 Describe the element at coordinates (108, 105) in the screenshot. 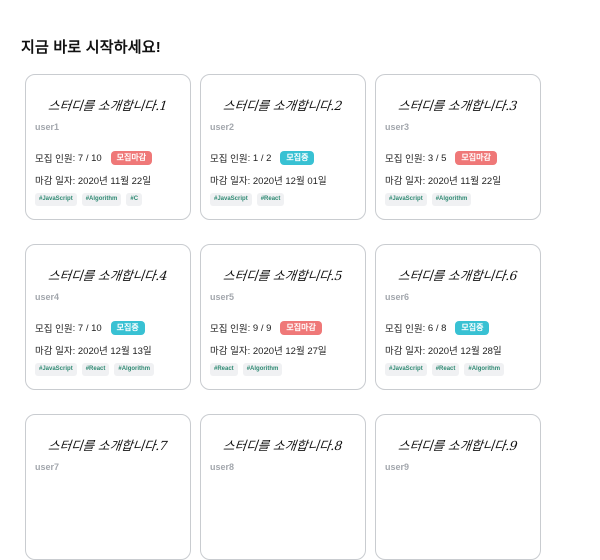

I see `card-title: 스터디를 소개합니다.1` at that location.